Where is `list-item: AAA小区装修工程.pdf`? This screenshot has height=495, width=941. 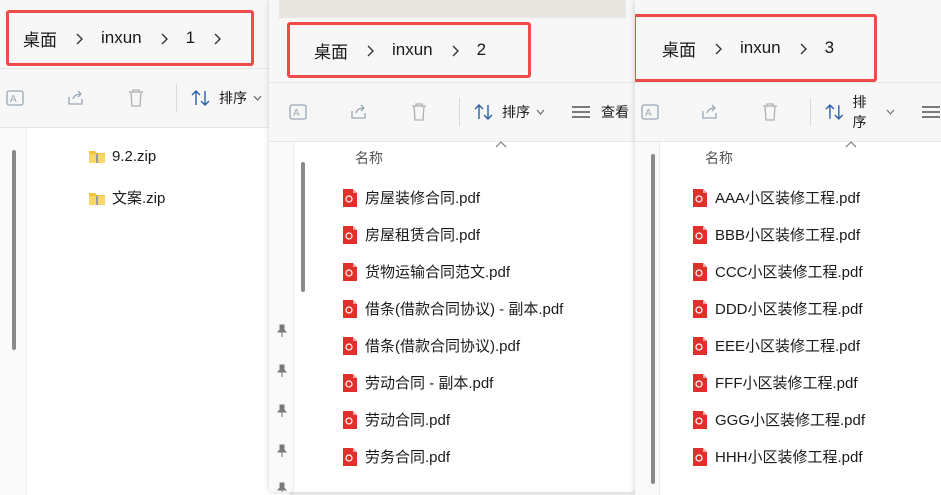
list-item: AAA小区装修工程.pdf is located at coordinates (775, 197).